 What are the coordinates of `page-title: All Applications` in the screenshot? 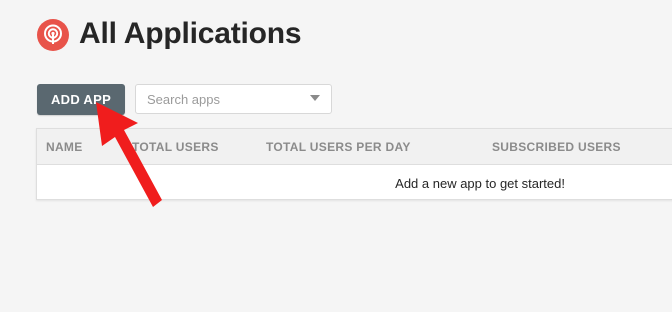 It's located at (190, 33).